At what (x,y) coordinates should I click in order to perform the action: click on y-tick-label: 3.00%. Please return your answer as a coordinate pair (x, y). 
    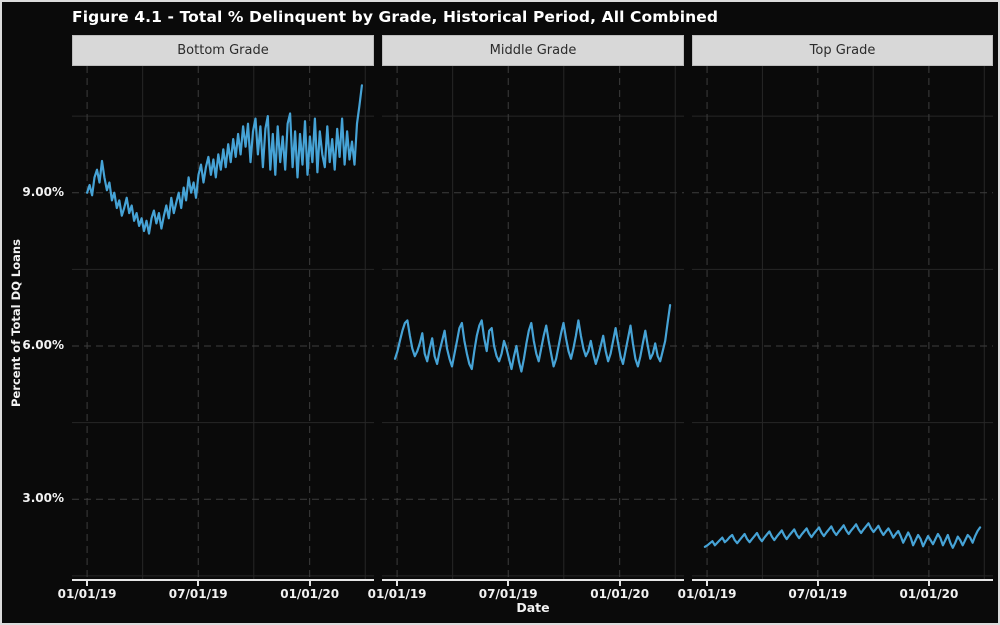
    Looking at the image, I should click on (43, 498).